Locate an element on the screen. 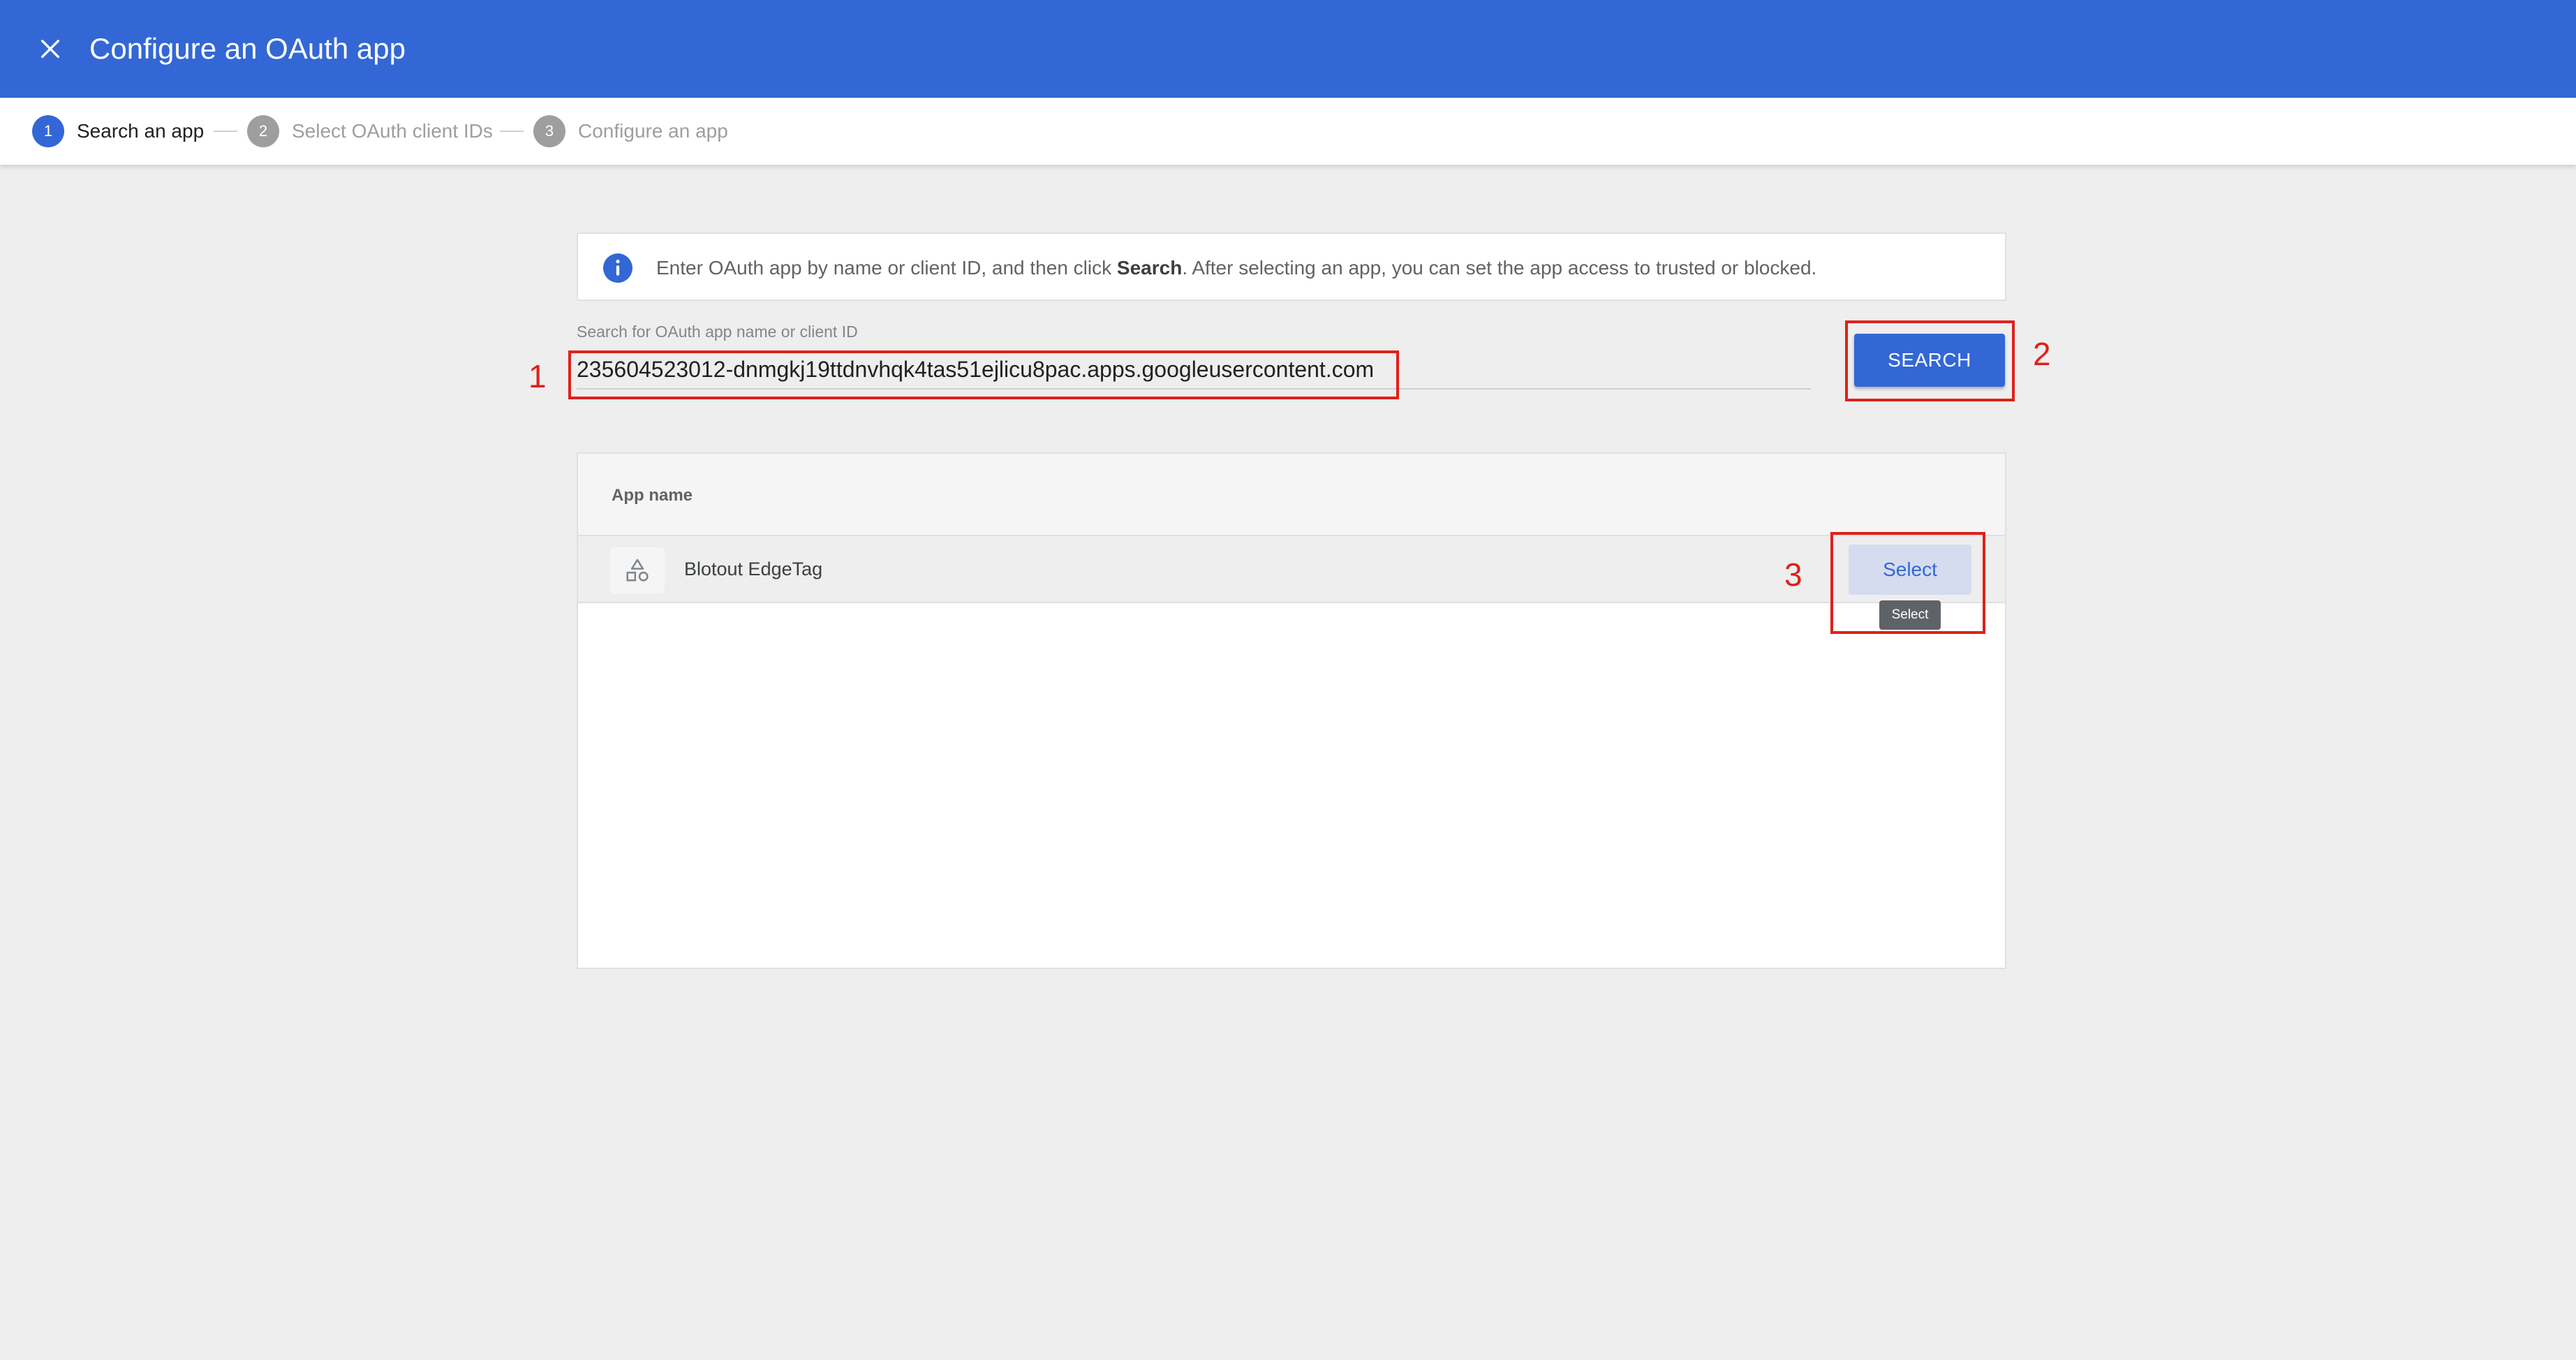 The height and width of the screenshot is (1360, 2576). app-name: Blotout EdgeTag is located at coordinates (753, 569).